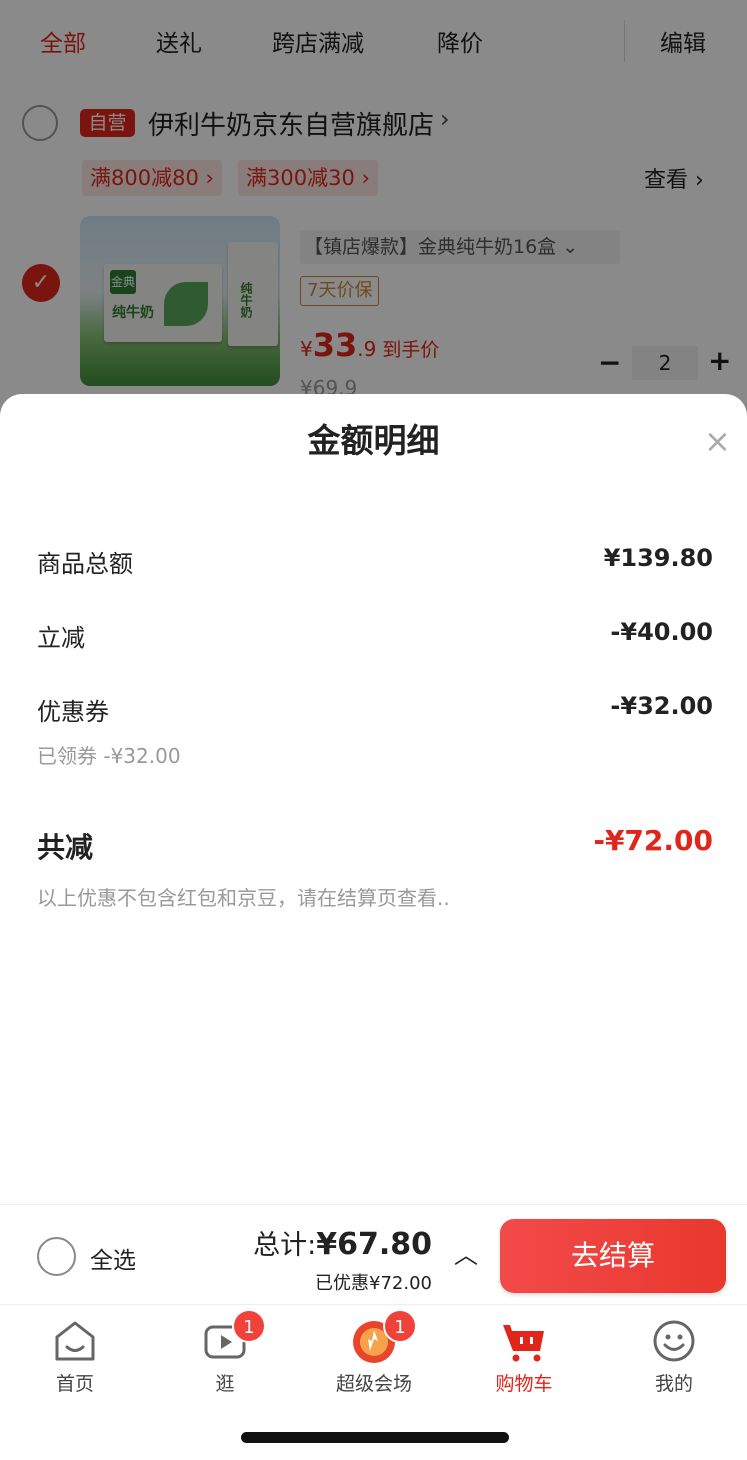 This screenshot has width=747, height=1460. Describe the element at coordinates (523, 1343) in the screenshot. I see `cart-icon` at that location.